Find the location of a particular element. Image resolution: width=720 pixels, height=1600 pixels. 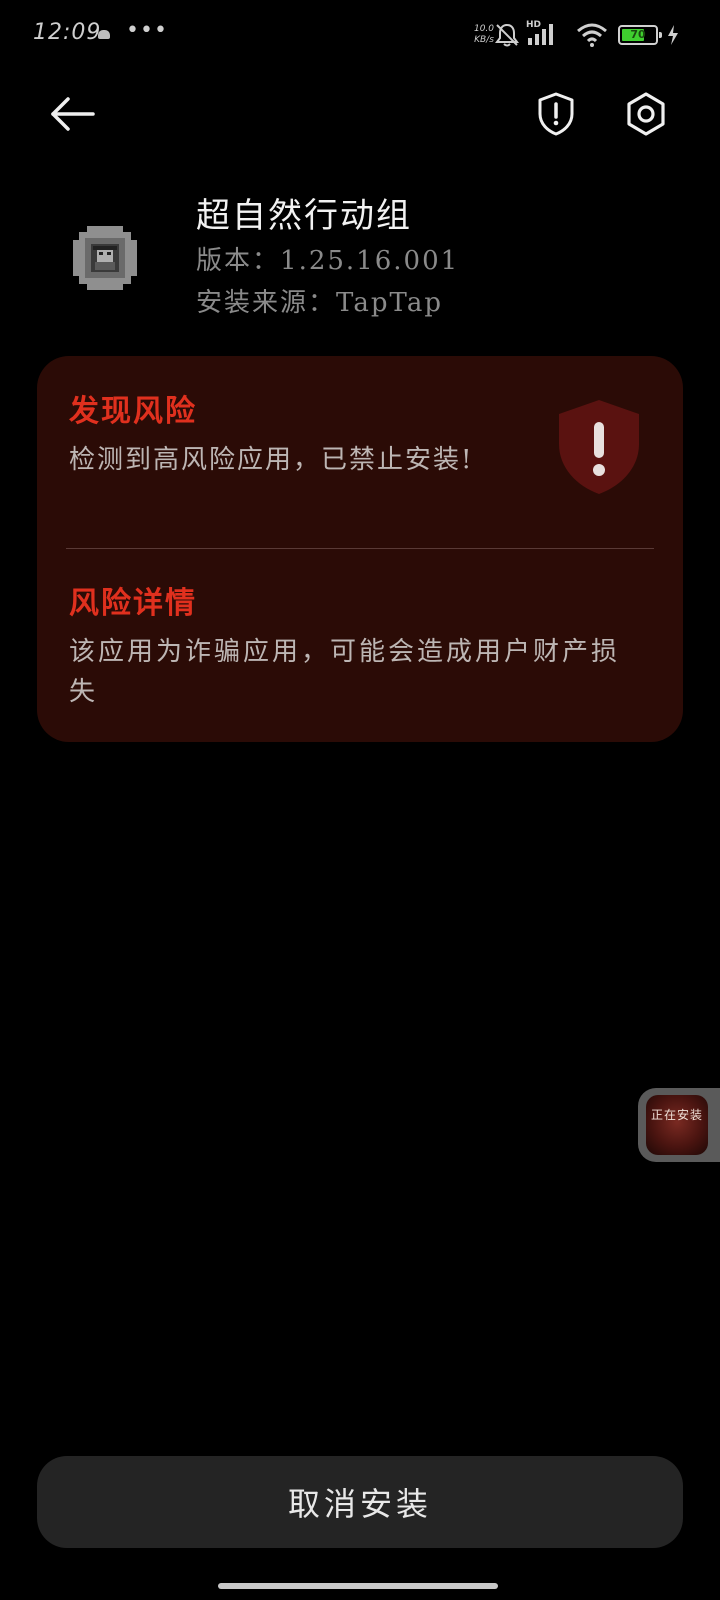

source-value: TapTap is located at coordinates (389, 303).